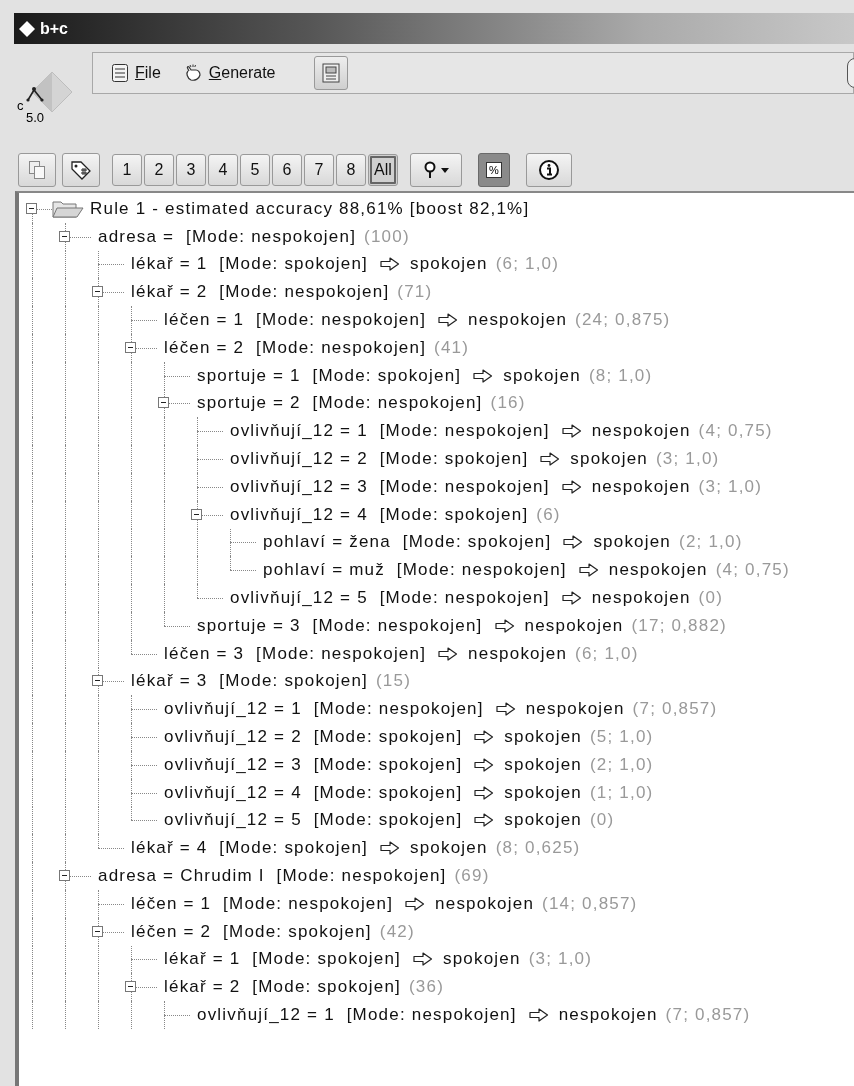  What do you see at coordinates (494, 170) in the screenshot?
I see `percent-toggle: %` at bounding box center [494, 170].